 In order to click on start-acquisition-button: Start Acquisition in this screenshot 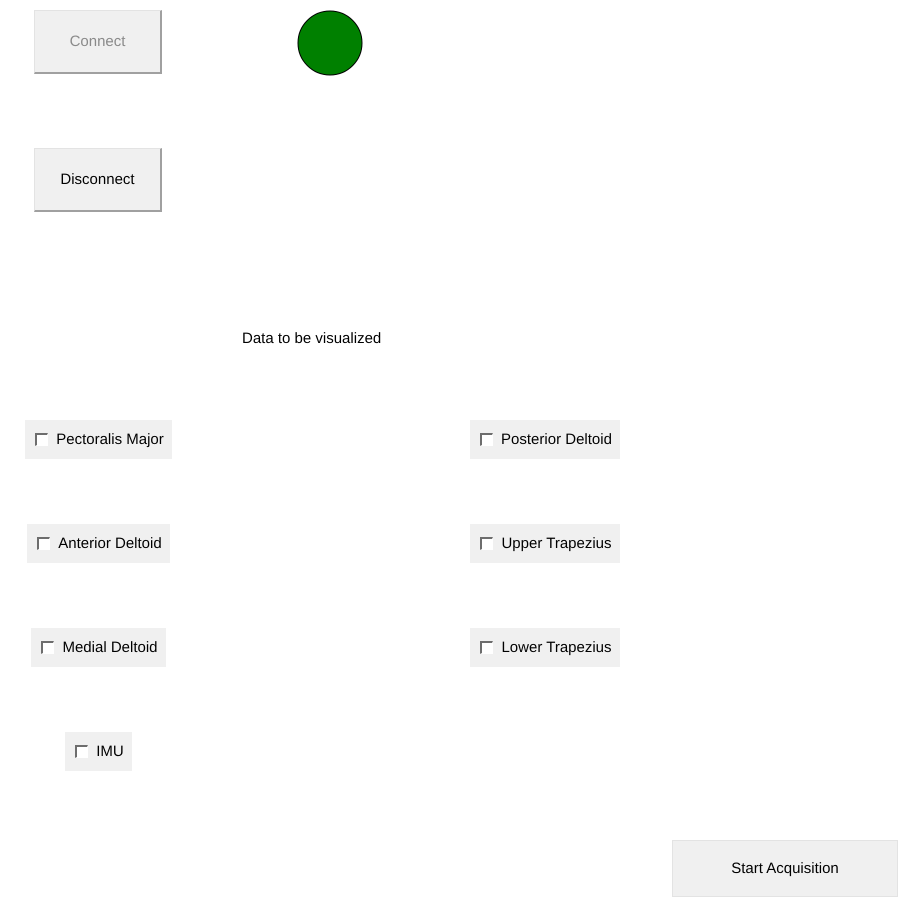, I will do `click(785, 868)`.